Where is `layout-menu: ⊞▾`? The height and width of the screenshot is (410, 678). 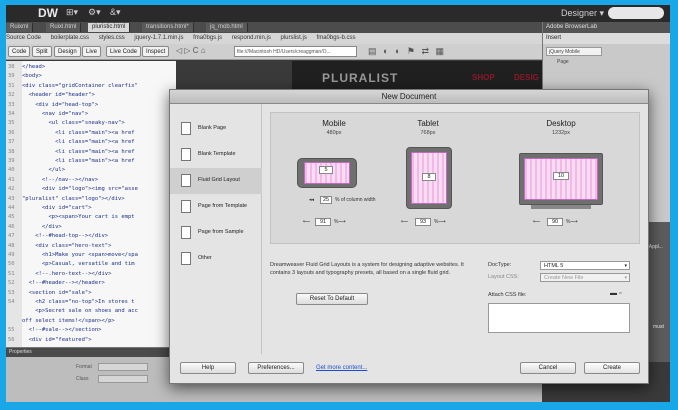
layout-menu: ⊞▾ is located at coordinates (72, 12).